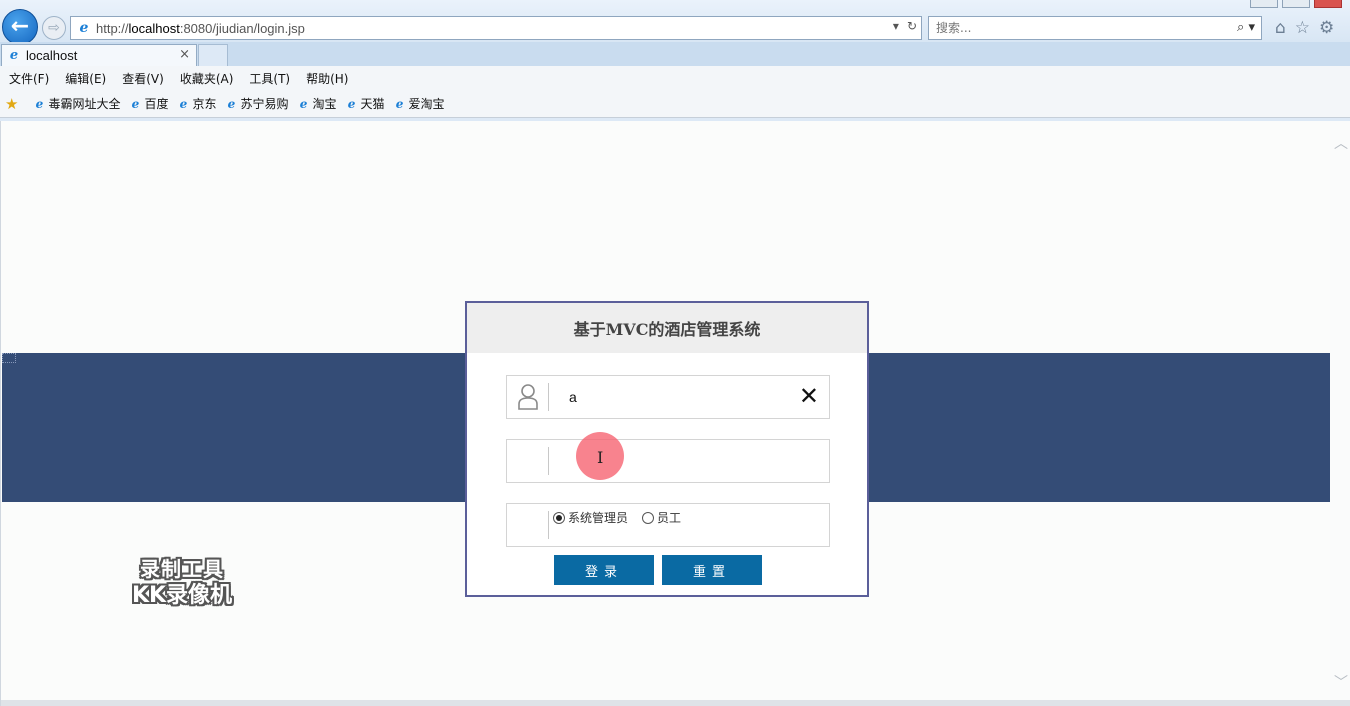 The width and height of the screenshot is (1350, 706). I want to click on broken-image-placeholder, so click(9, 358).